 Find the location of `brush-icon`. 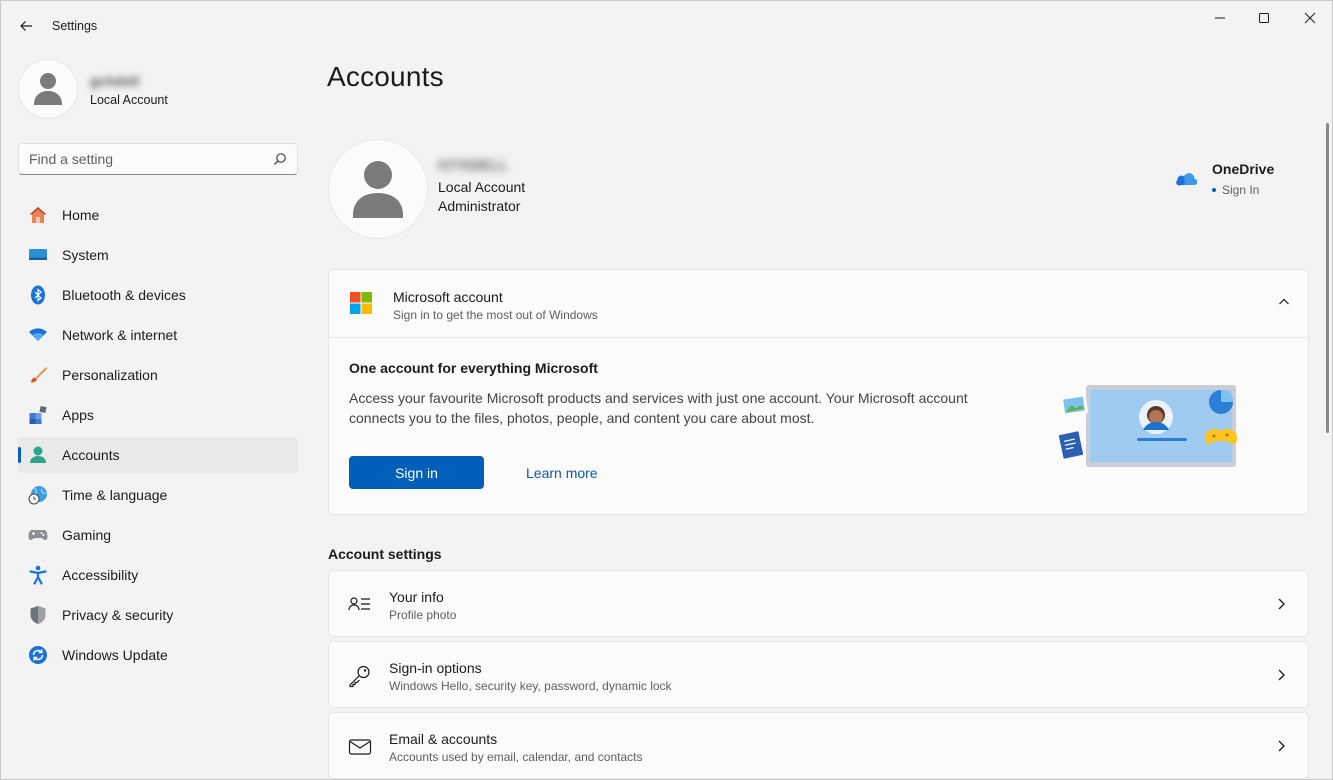

brush-icon is located at coordinates (39, 375).